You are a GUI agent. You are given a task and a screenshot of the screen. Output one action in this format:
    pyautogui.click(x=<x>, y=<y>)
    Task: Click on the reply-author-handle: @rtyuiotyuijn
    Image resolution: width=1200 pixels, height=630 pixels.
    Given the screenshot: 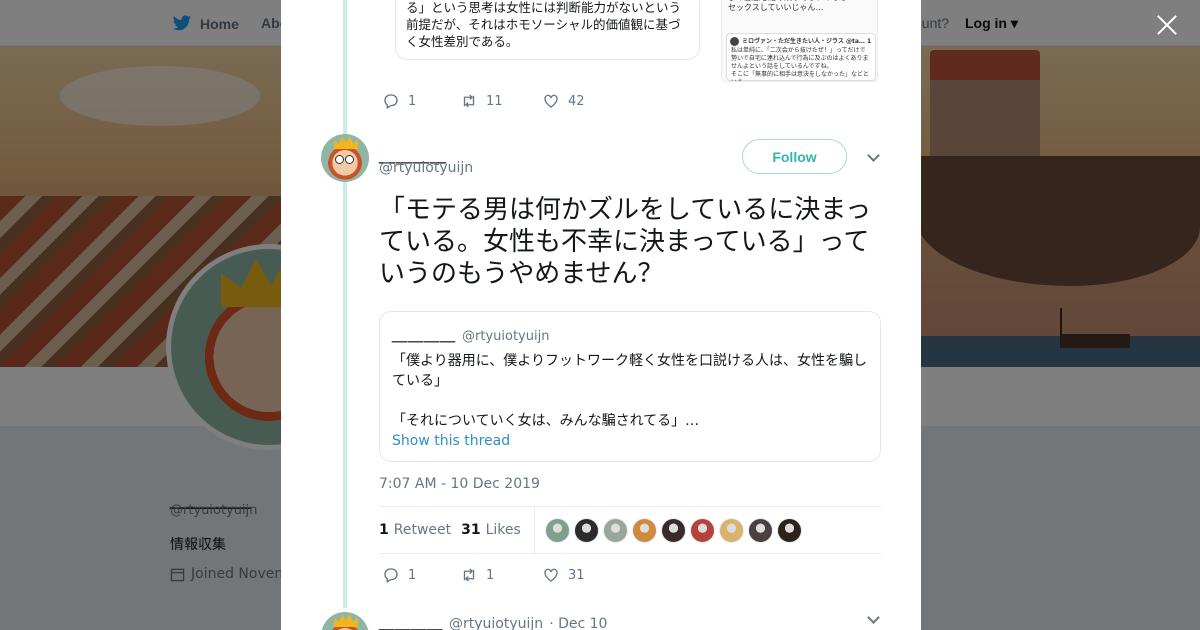 What is the action you would take?
    pyautogui.click(x=496, y=623)
    